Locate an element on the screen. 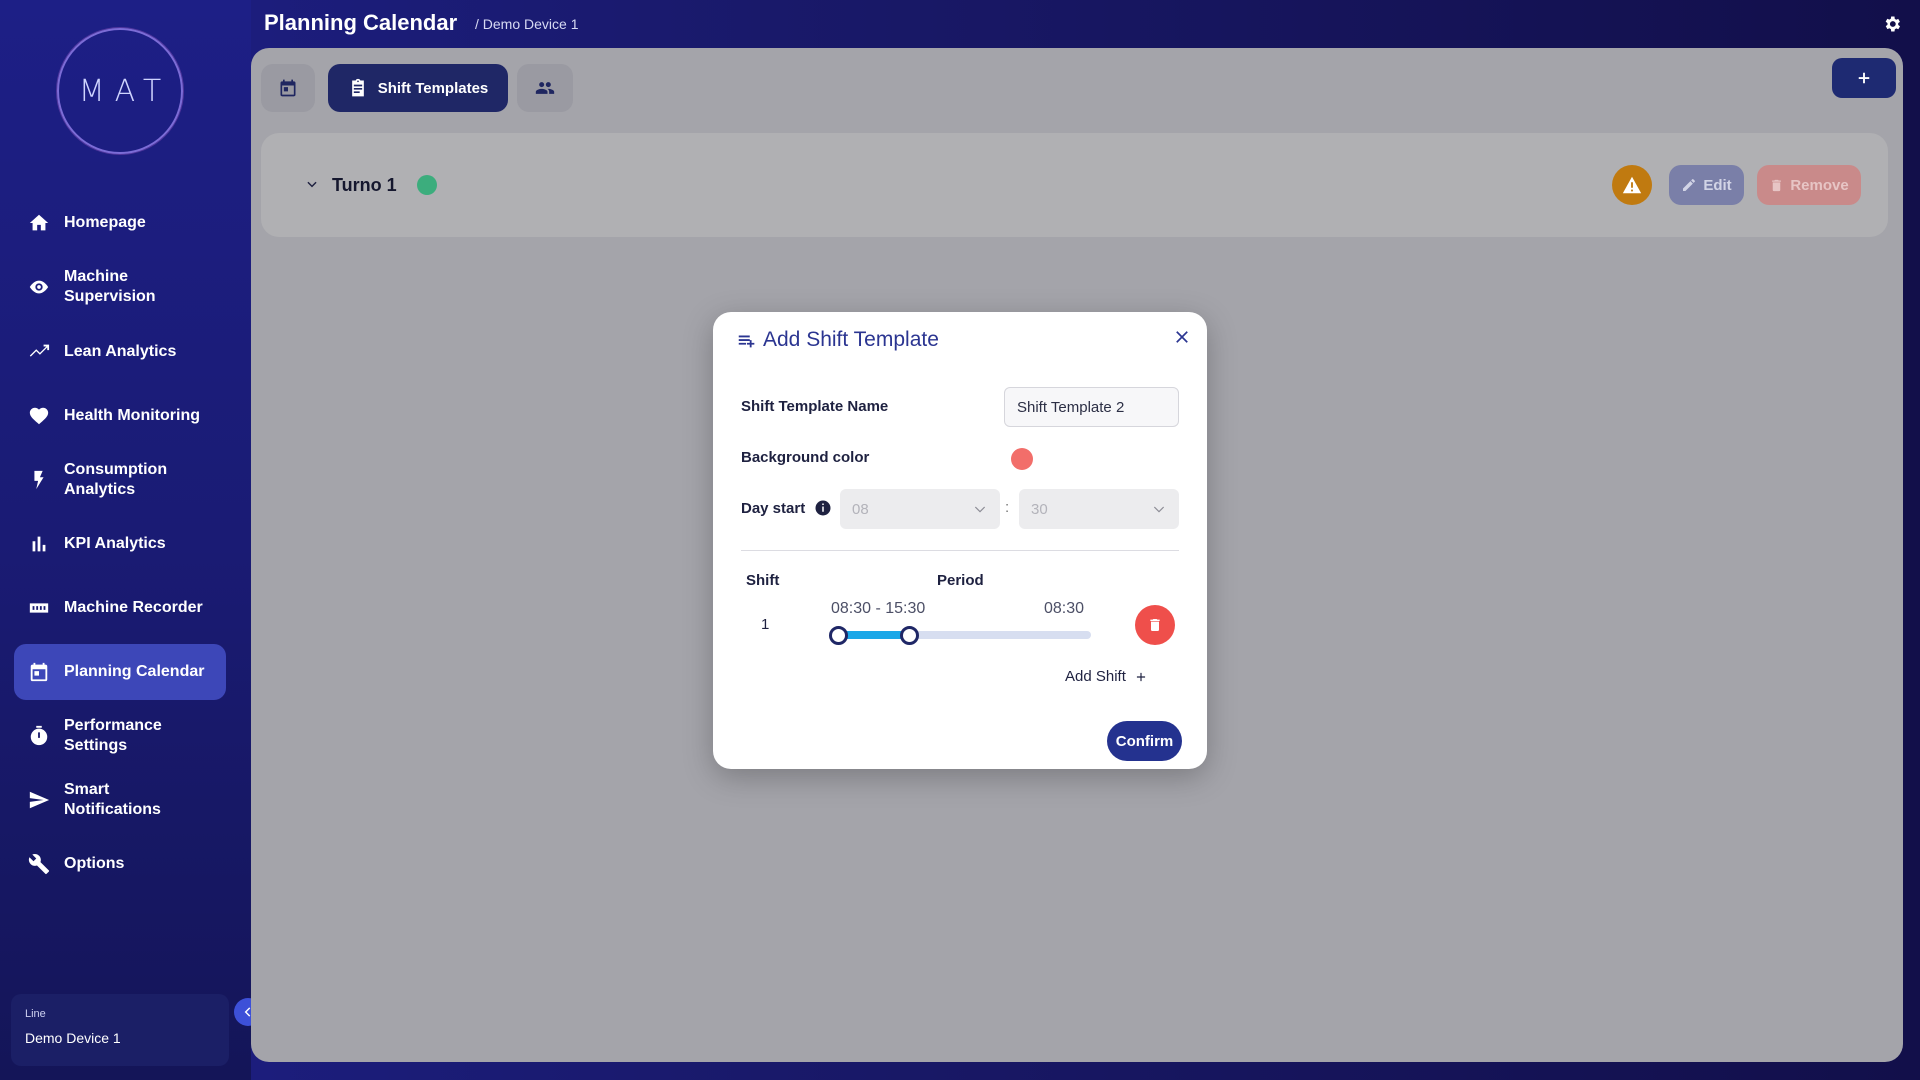  page-title: Planning Calendar is located at coordinates (361, 22).